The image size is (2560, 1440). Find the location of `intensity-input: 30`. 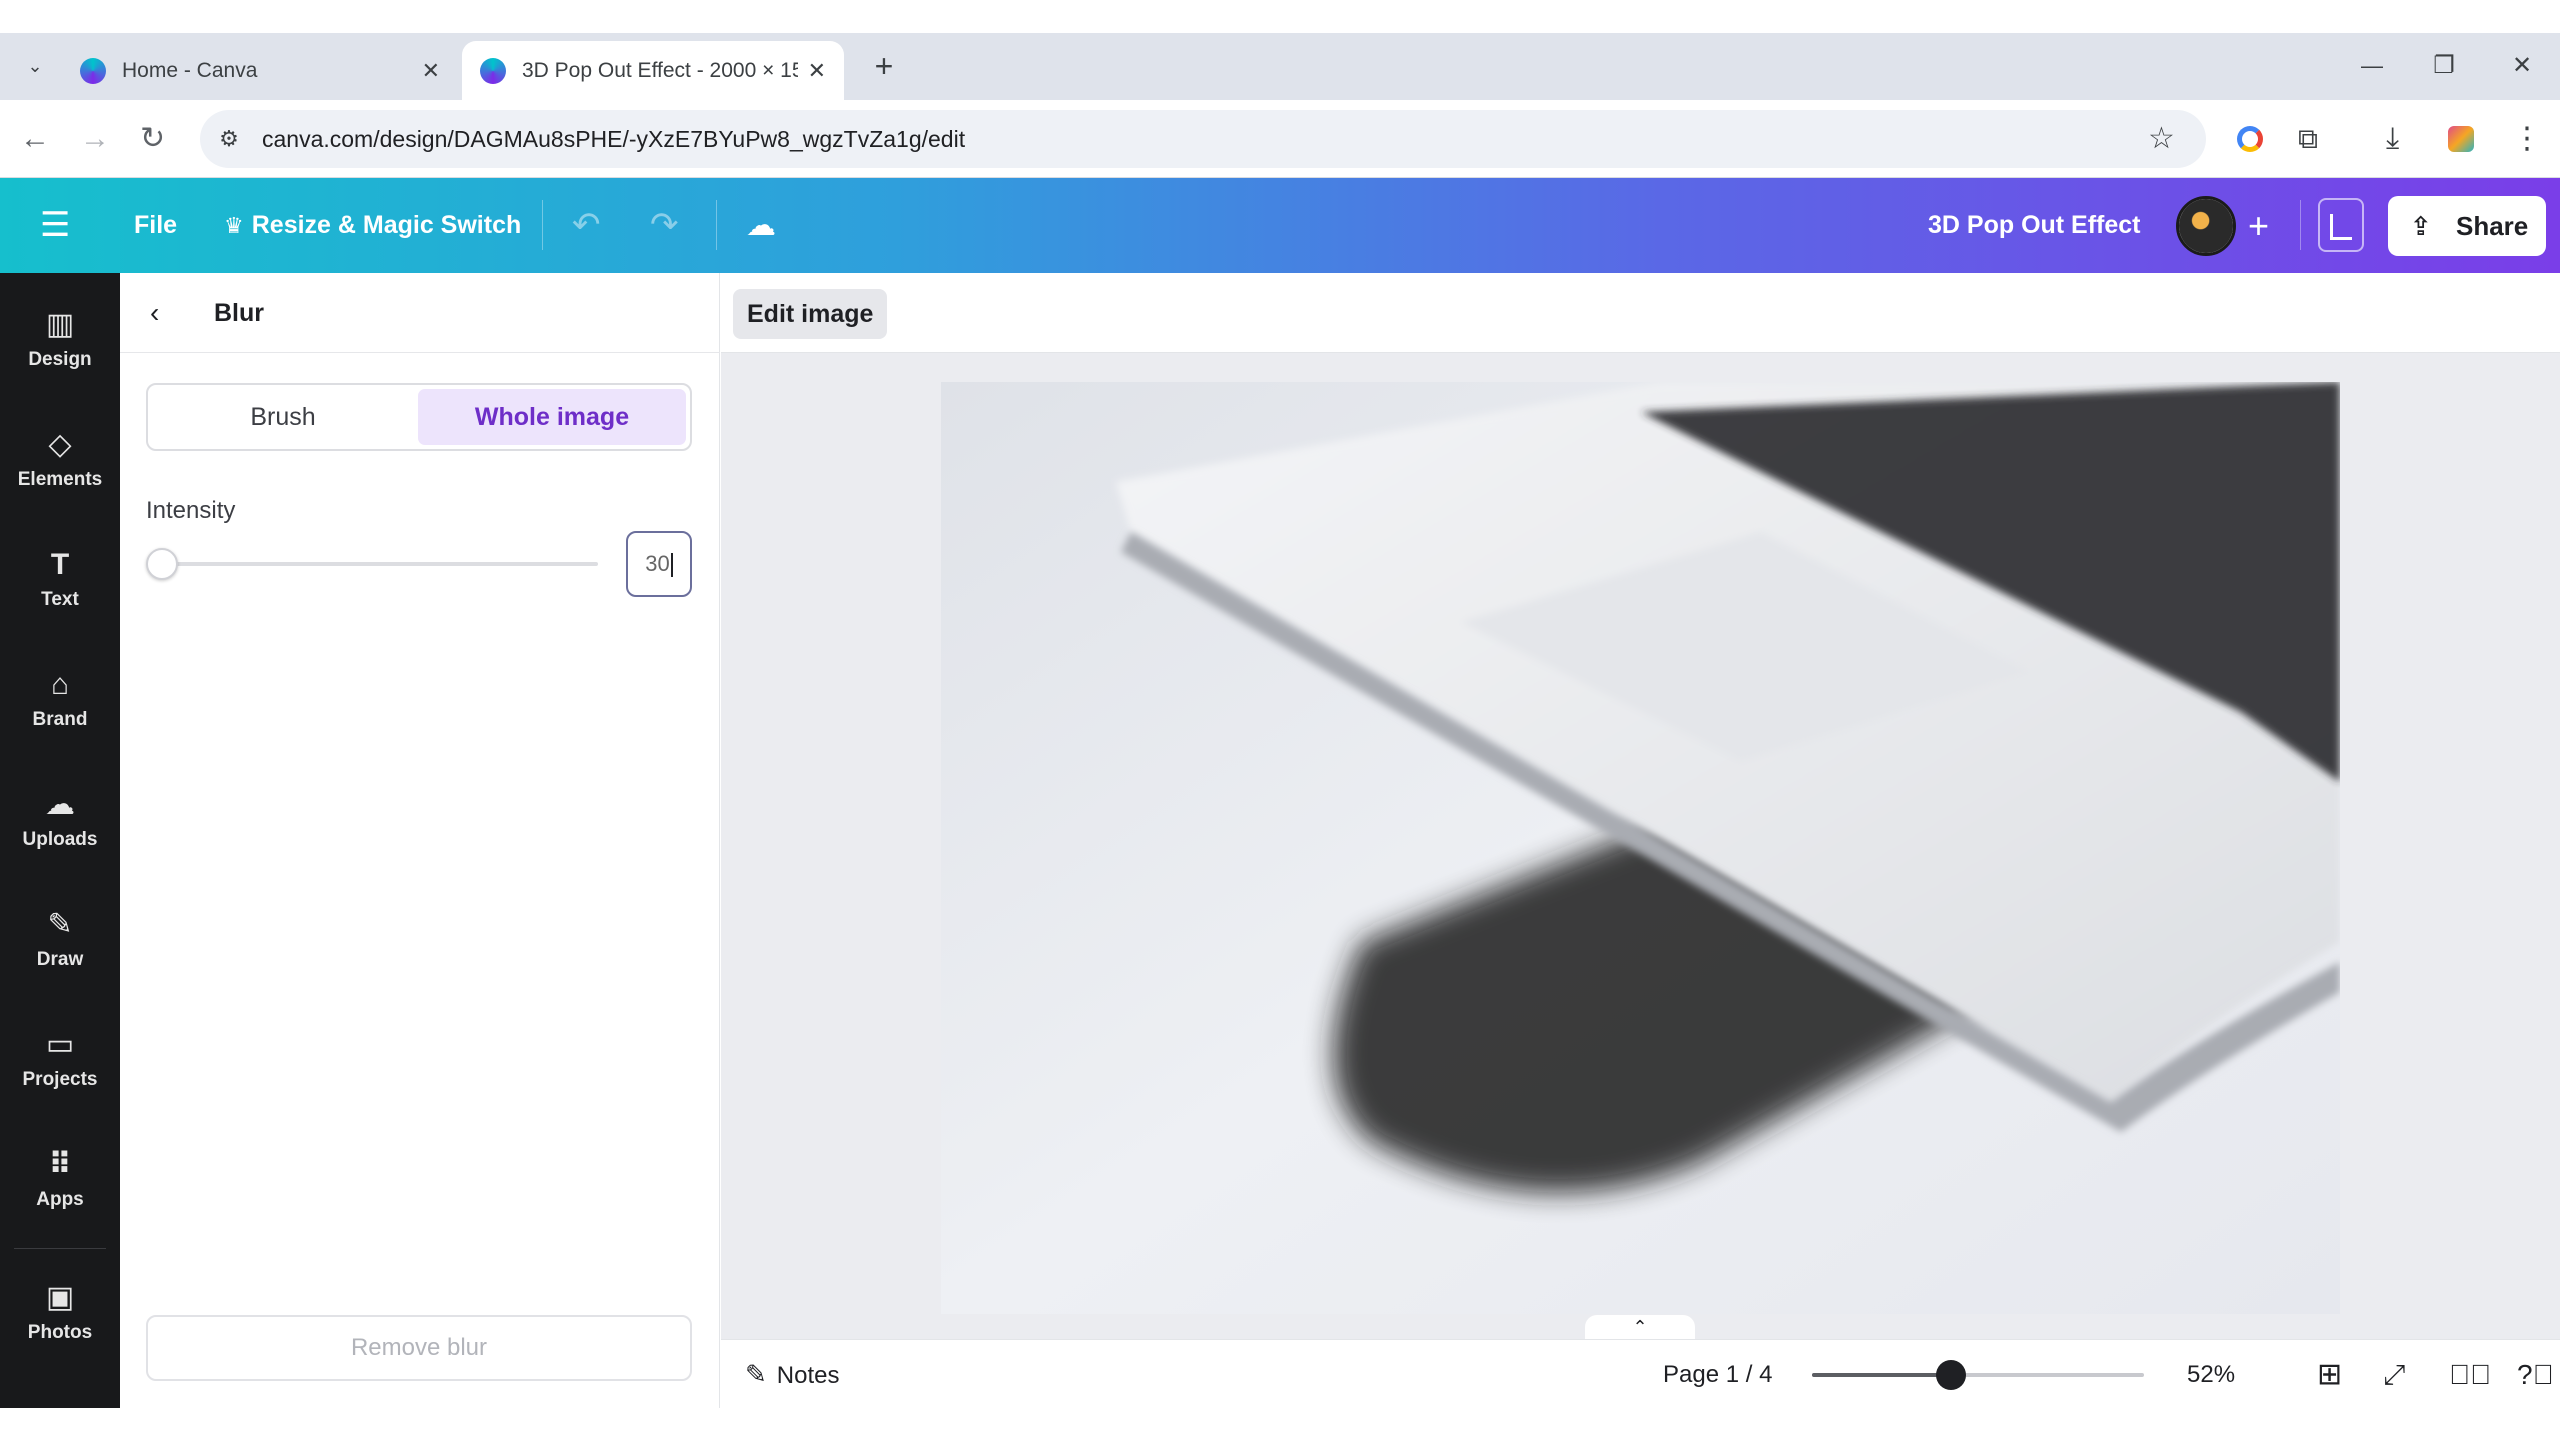

intensity-input: 30 is located at coordinates (659, 564).